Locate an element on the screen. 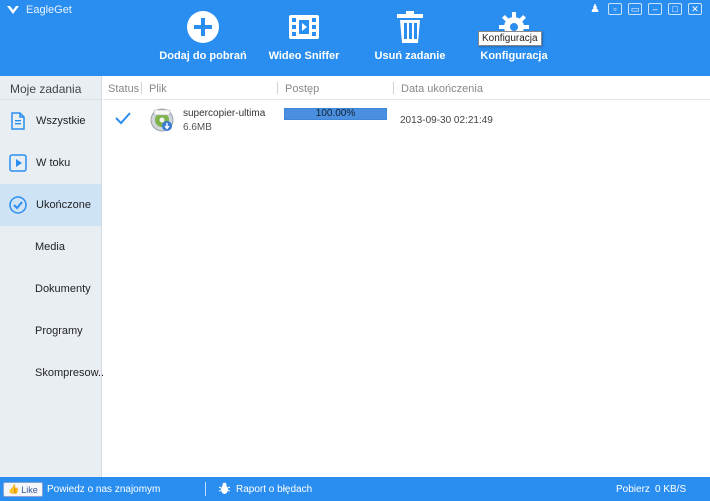 The width and height of the screenshot is (710, 501). file-name: supercopier-ultima is located at coordinates (224, 113).